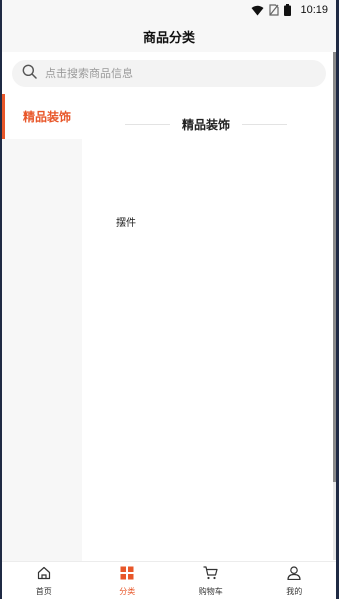  Describe the element at coordinates (29, 73) in the screenshot. I see `search-icon` at that location.